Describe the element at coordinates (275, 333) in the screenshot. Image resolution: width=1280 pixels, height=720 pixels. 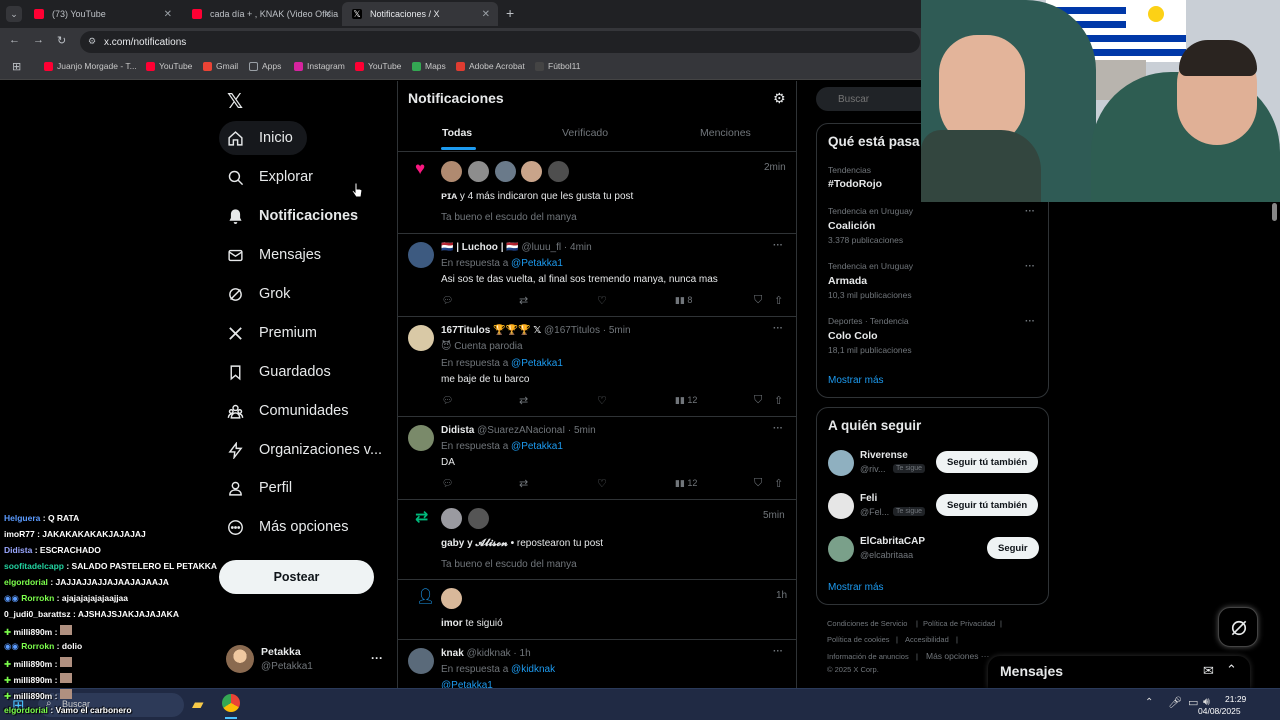
I see `sidebar-item-premium: Premium` at that location.